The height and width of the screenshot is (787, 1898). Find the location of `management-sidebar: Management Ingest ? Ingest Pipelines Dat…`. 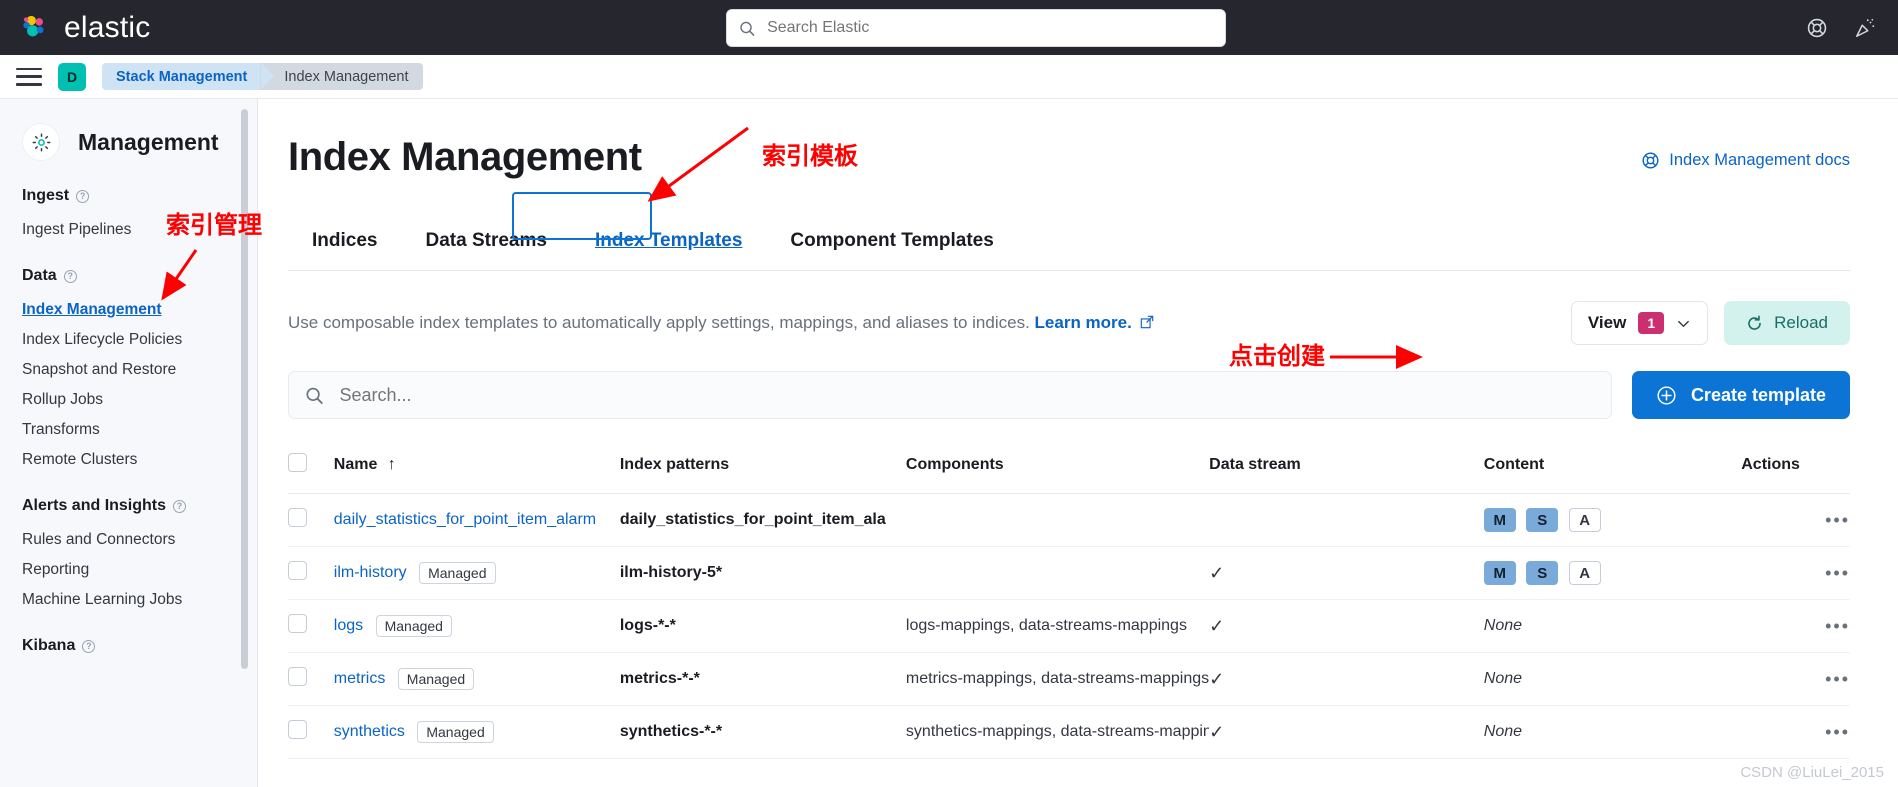

management-sidebar: Management Ingest ? Ingest Pipelines Dat… is located at coordinates (129, 443).